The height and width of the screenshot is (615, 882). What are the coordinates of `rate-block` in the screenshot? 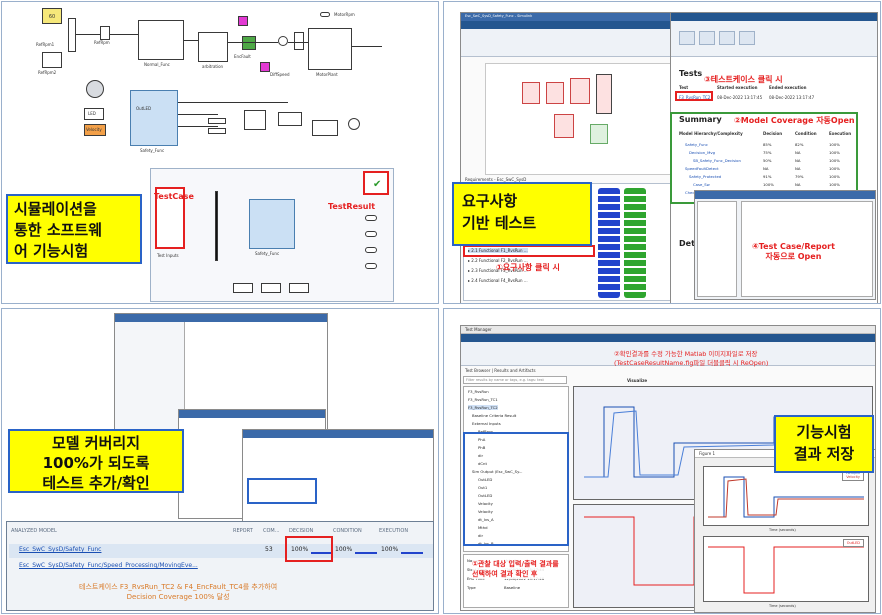 It's located at (299, 41).